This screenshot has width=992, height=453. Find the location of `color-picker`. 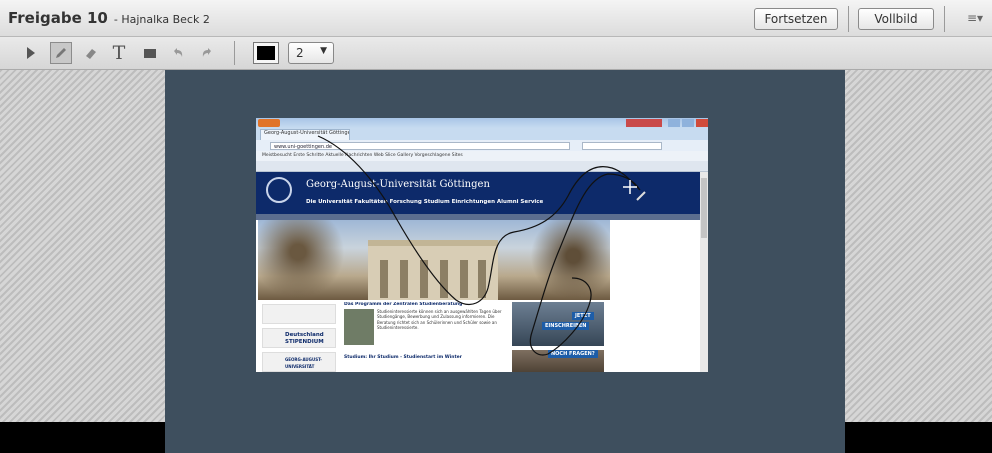

color-picker is located at coordinates (266, 53).